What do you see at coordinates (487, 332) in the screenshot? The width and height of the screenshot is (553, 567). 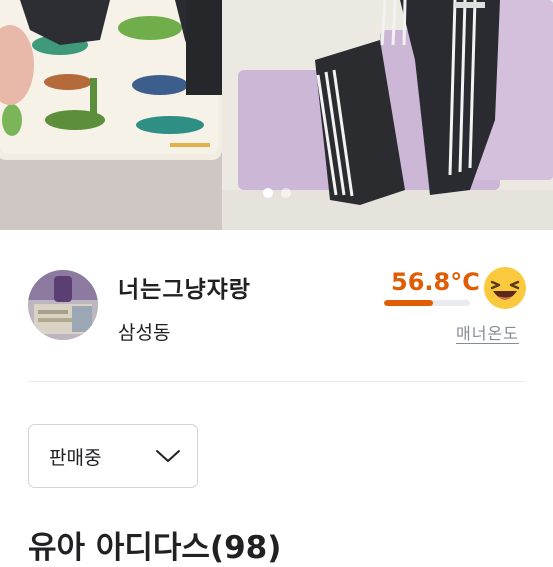 I see `manner-temperature-link: 매너온도` at bounding box center [487, 332].